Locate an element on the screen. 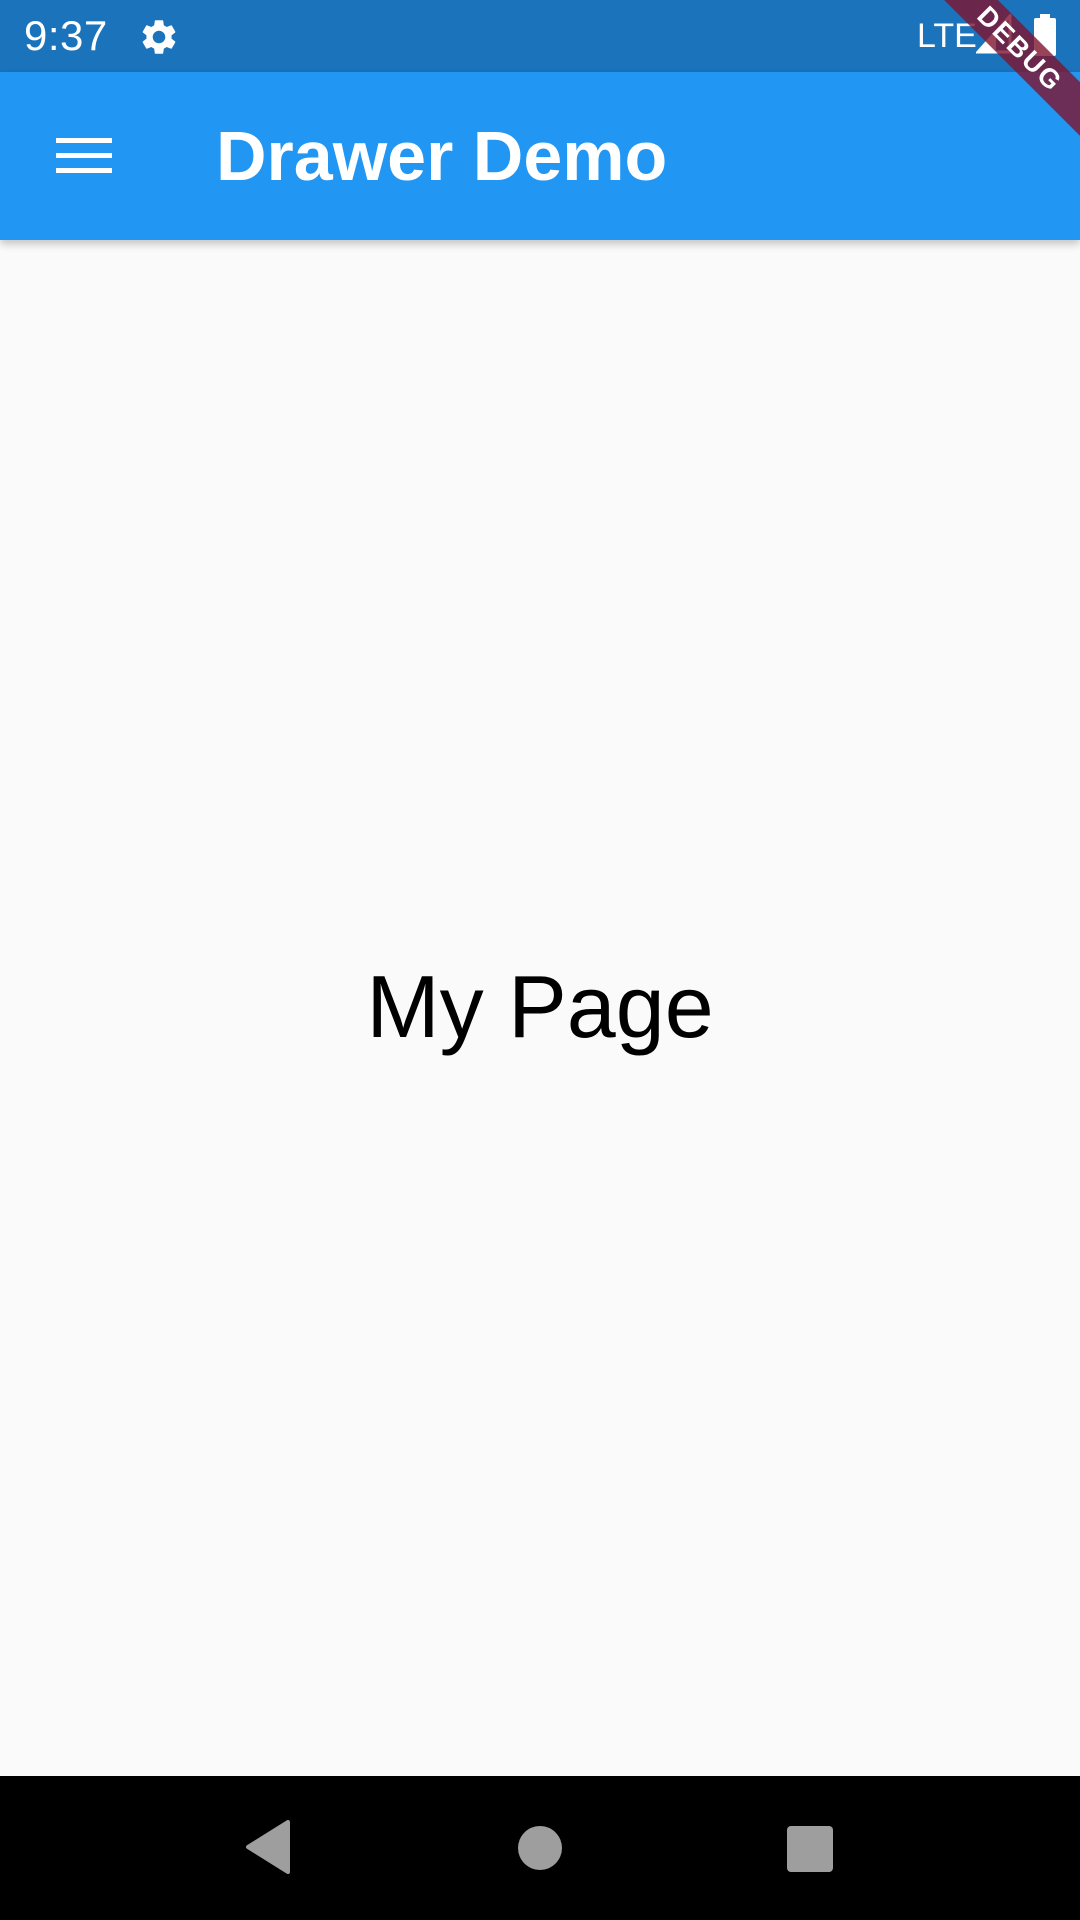  gear-icon is located at coordinates (159, 37).